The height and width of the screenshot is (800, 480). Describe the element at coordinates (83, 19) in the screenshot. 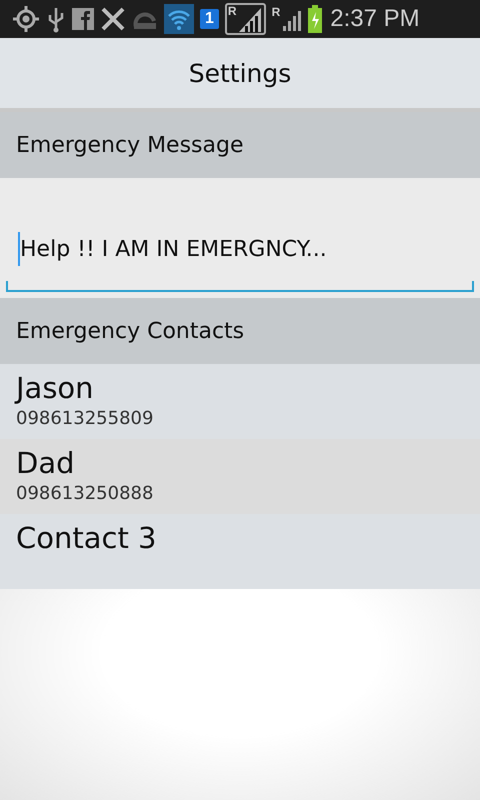

I see `facebook-icon` at that location.